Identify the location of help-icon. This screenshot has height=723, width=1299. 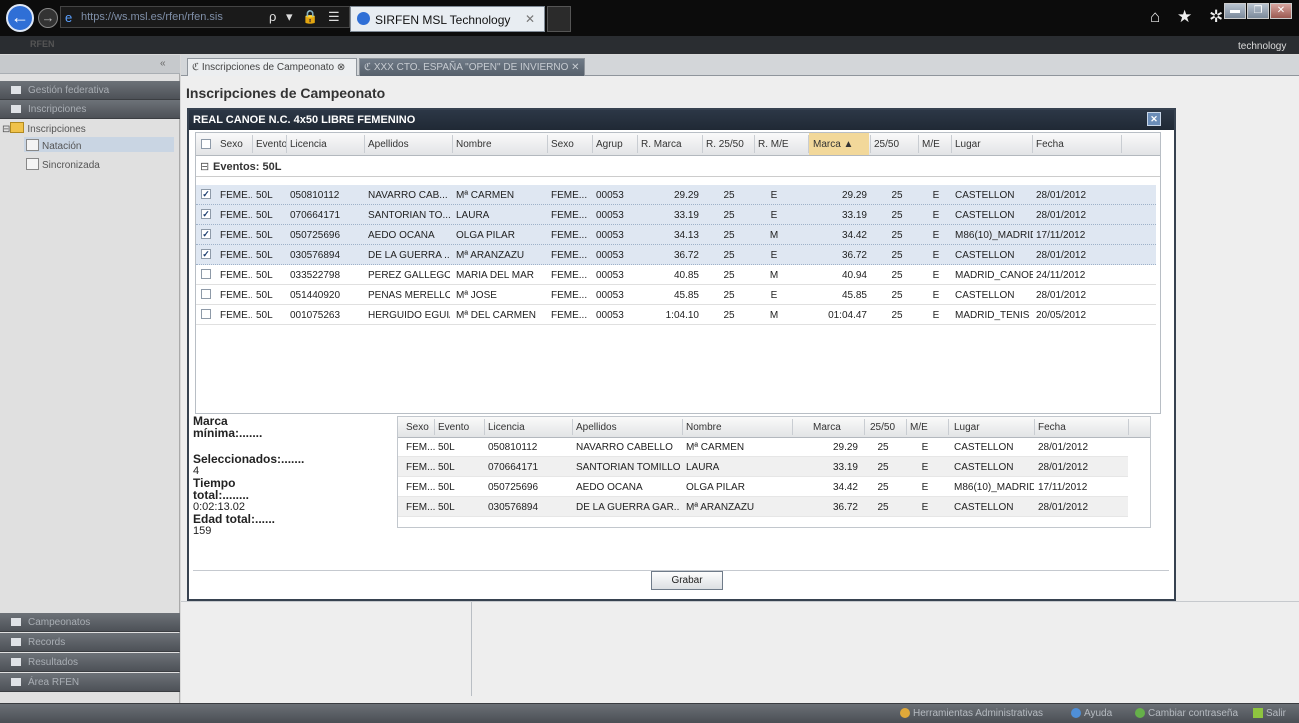
(1076, 713).